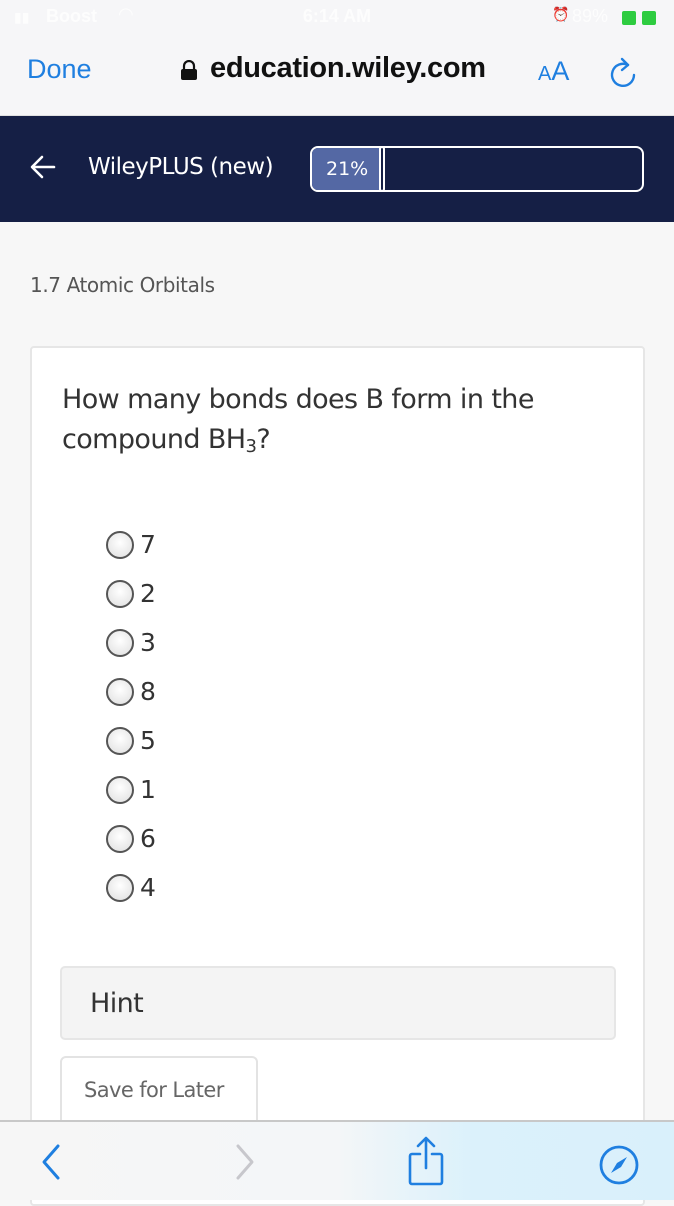 The height and width of the screenshot is (1206, 674). I want to click on url-host: education.wiley.com, so click(348, 68).